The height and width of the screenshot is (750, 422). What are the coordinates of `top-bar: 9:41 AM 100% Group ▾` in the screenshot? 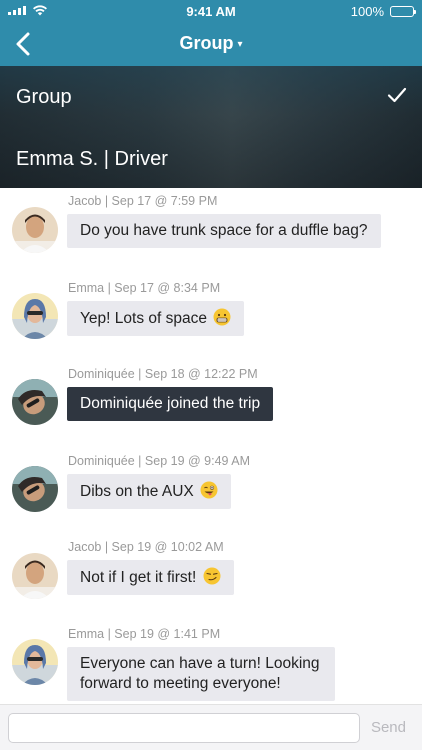 It's located at (211, 33).